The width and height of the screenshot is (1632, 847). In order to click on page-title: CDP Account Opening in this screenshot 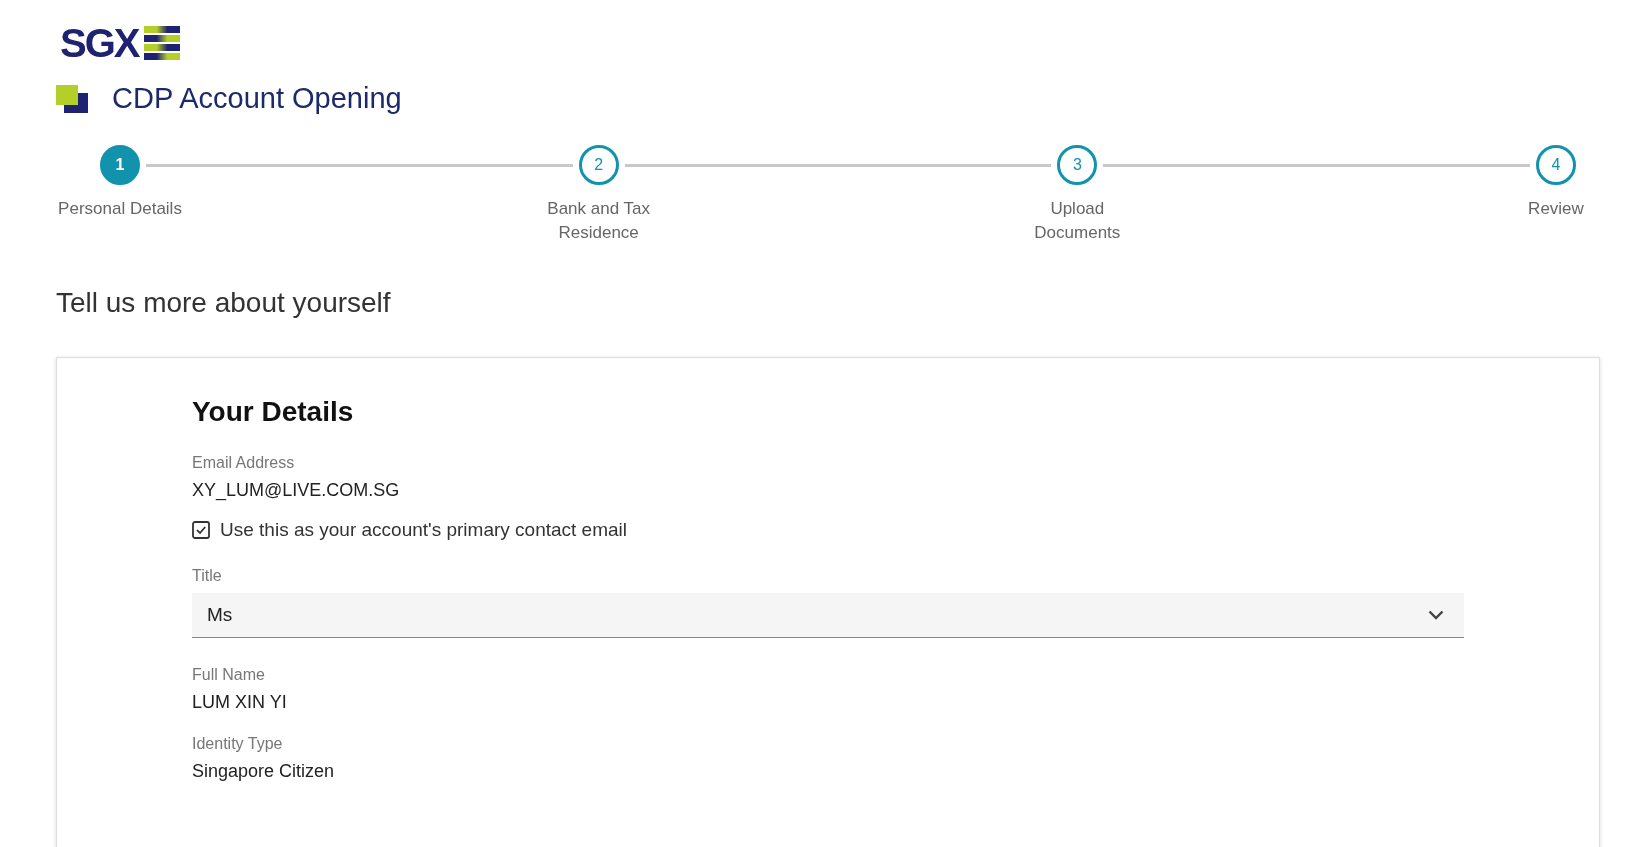, I will do `click(257, 98)`.